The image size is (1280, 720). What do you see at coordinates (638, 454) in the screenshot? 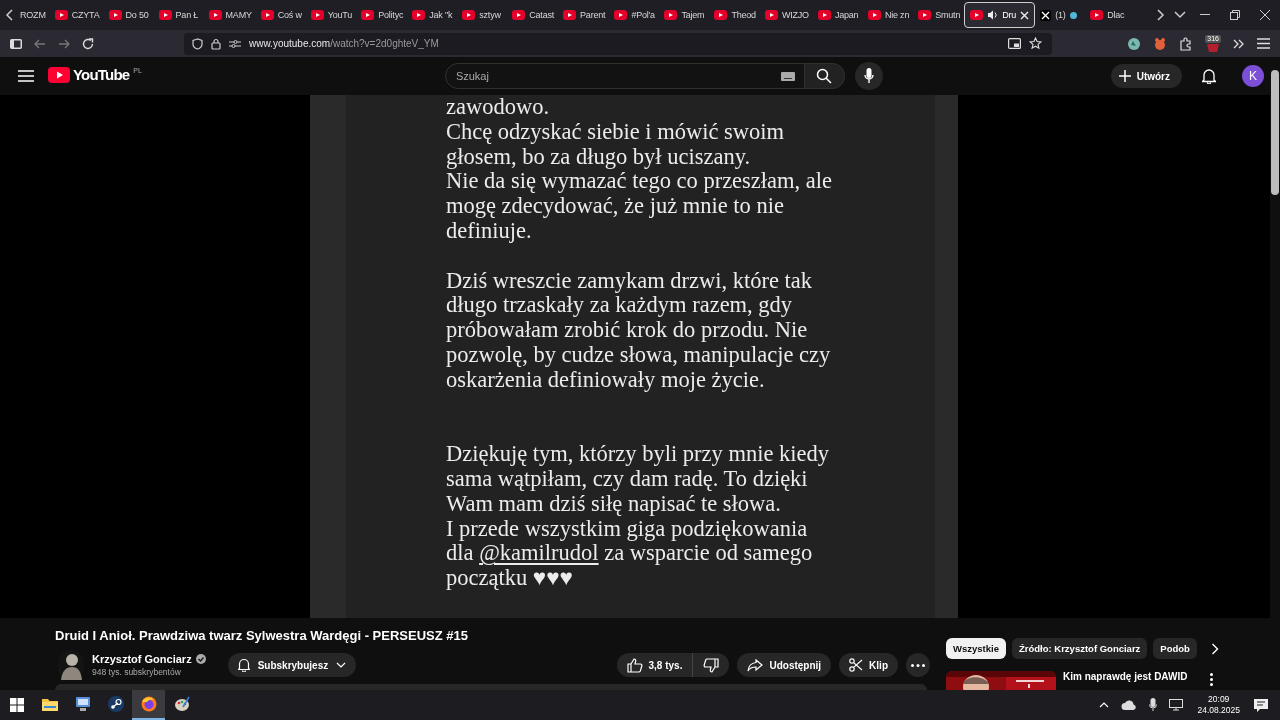
I see `post-text-line: Dziękuję tym, którzy byli przy mnie kiedy` at bounding box center [638, 454].